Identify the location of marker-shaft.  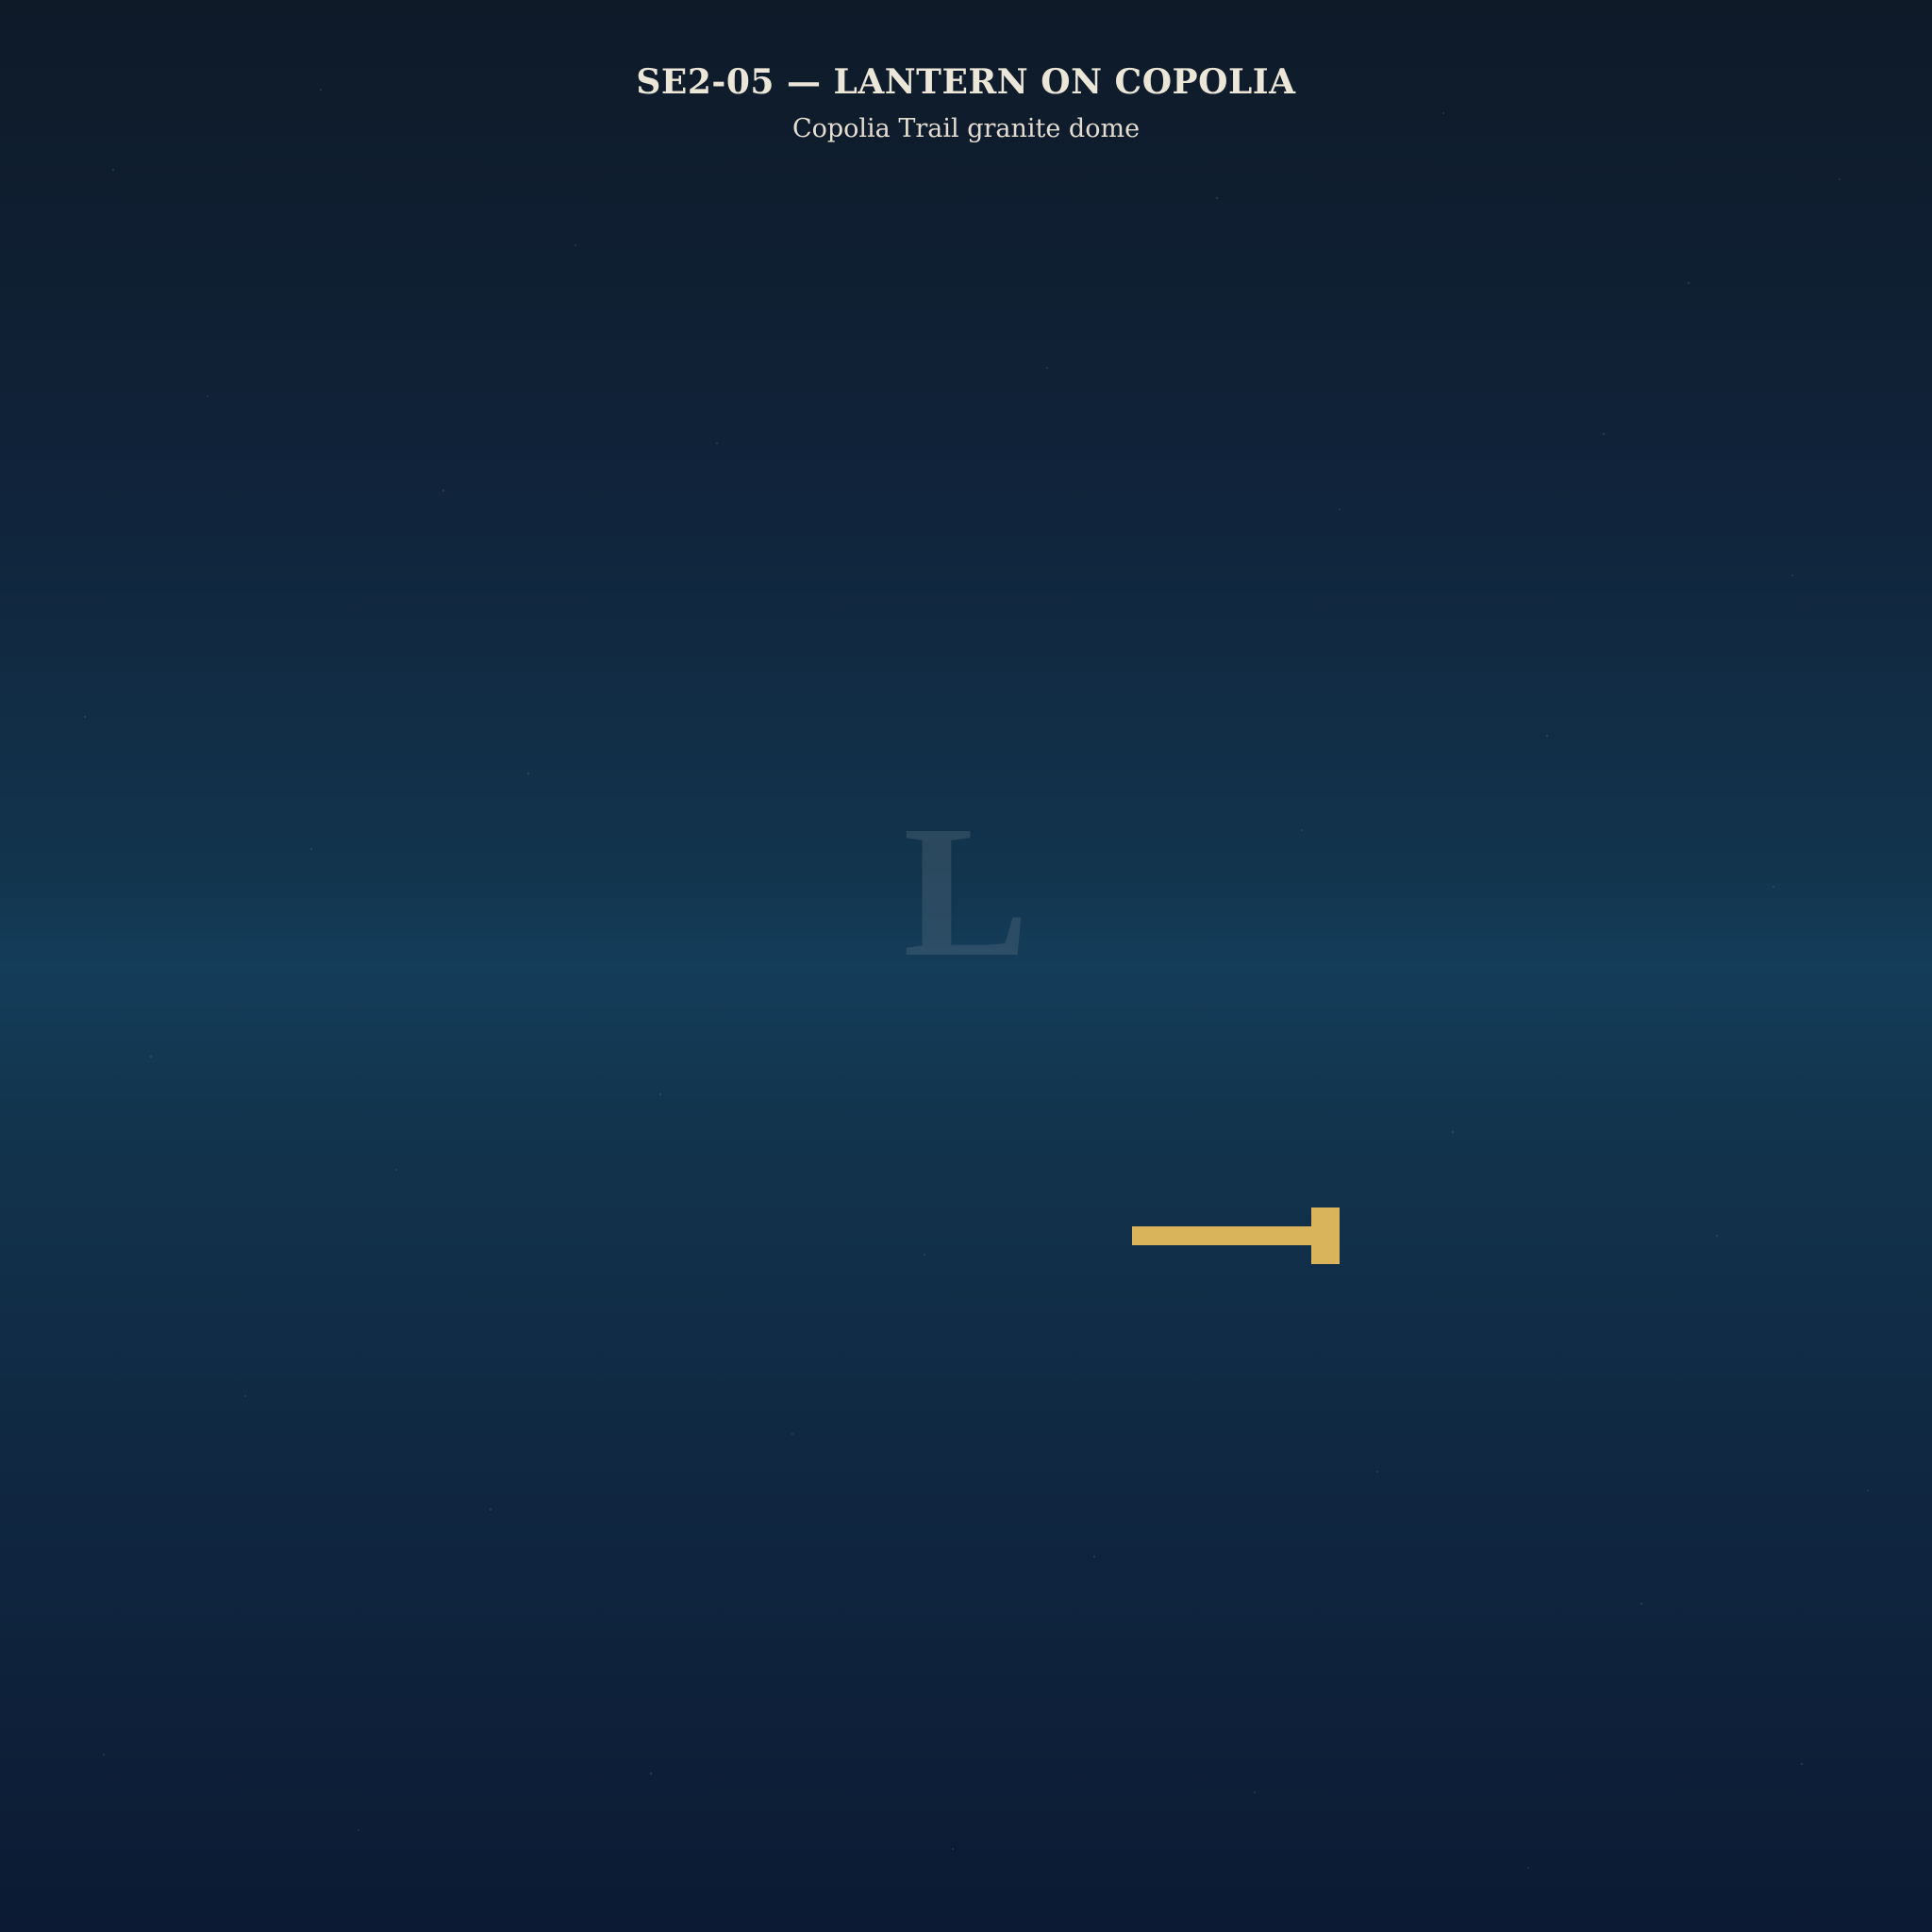
(1223, 1236).